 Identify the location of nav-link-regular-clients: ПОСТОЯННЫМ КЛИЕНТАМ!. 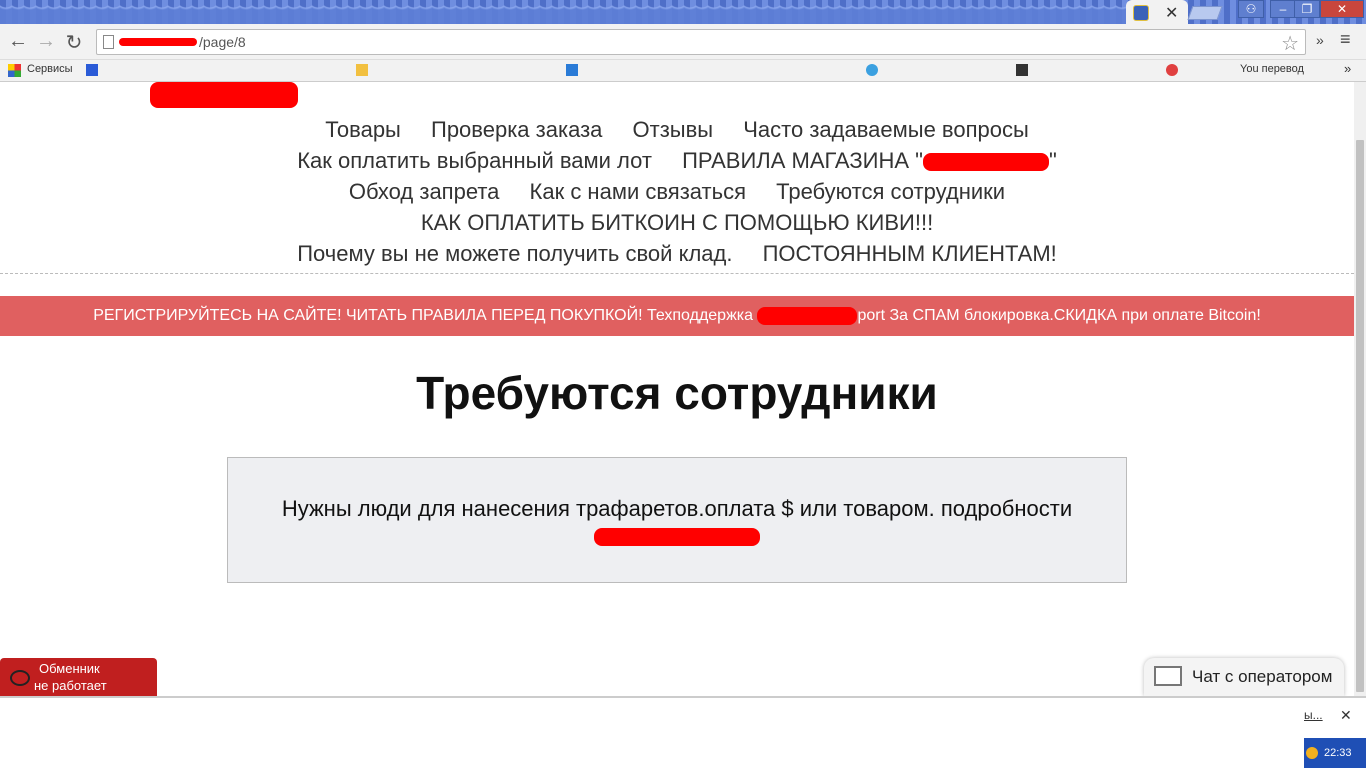
(910, 253).